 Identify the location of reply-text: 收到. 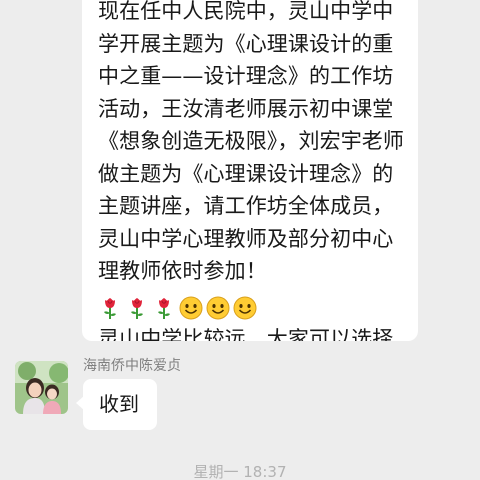
(119, 404).